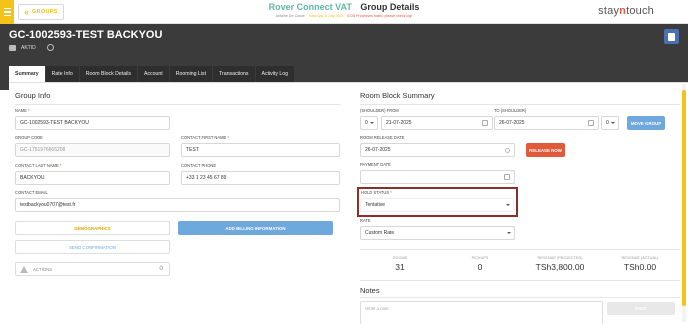  I want to click on contact-email-label: CONTACT EMAIL, so click(31, 192).